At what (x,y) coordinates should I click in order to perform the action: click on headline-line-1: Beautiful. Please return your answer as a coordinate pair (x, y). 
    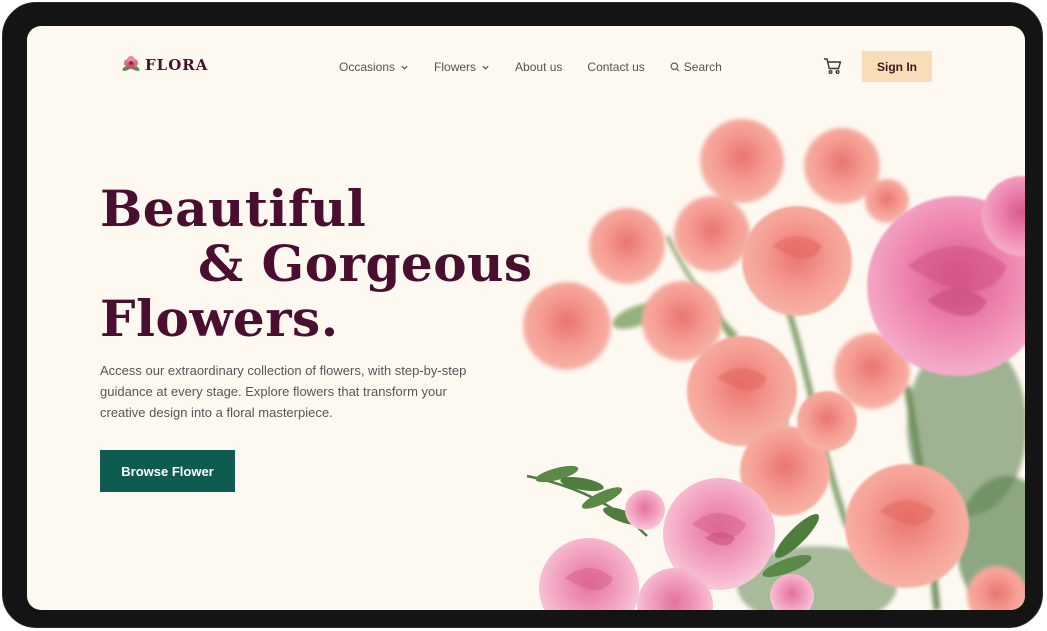
    Looking at the image, I should click on (233, 208).